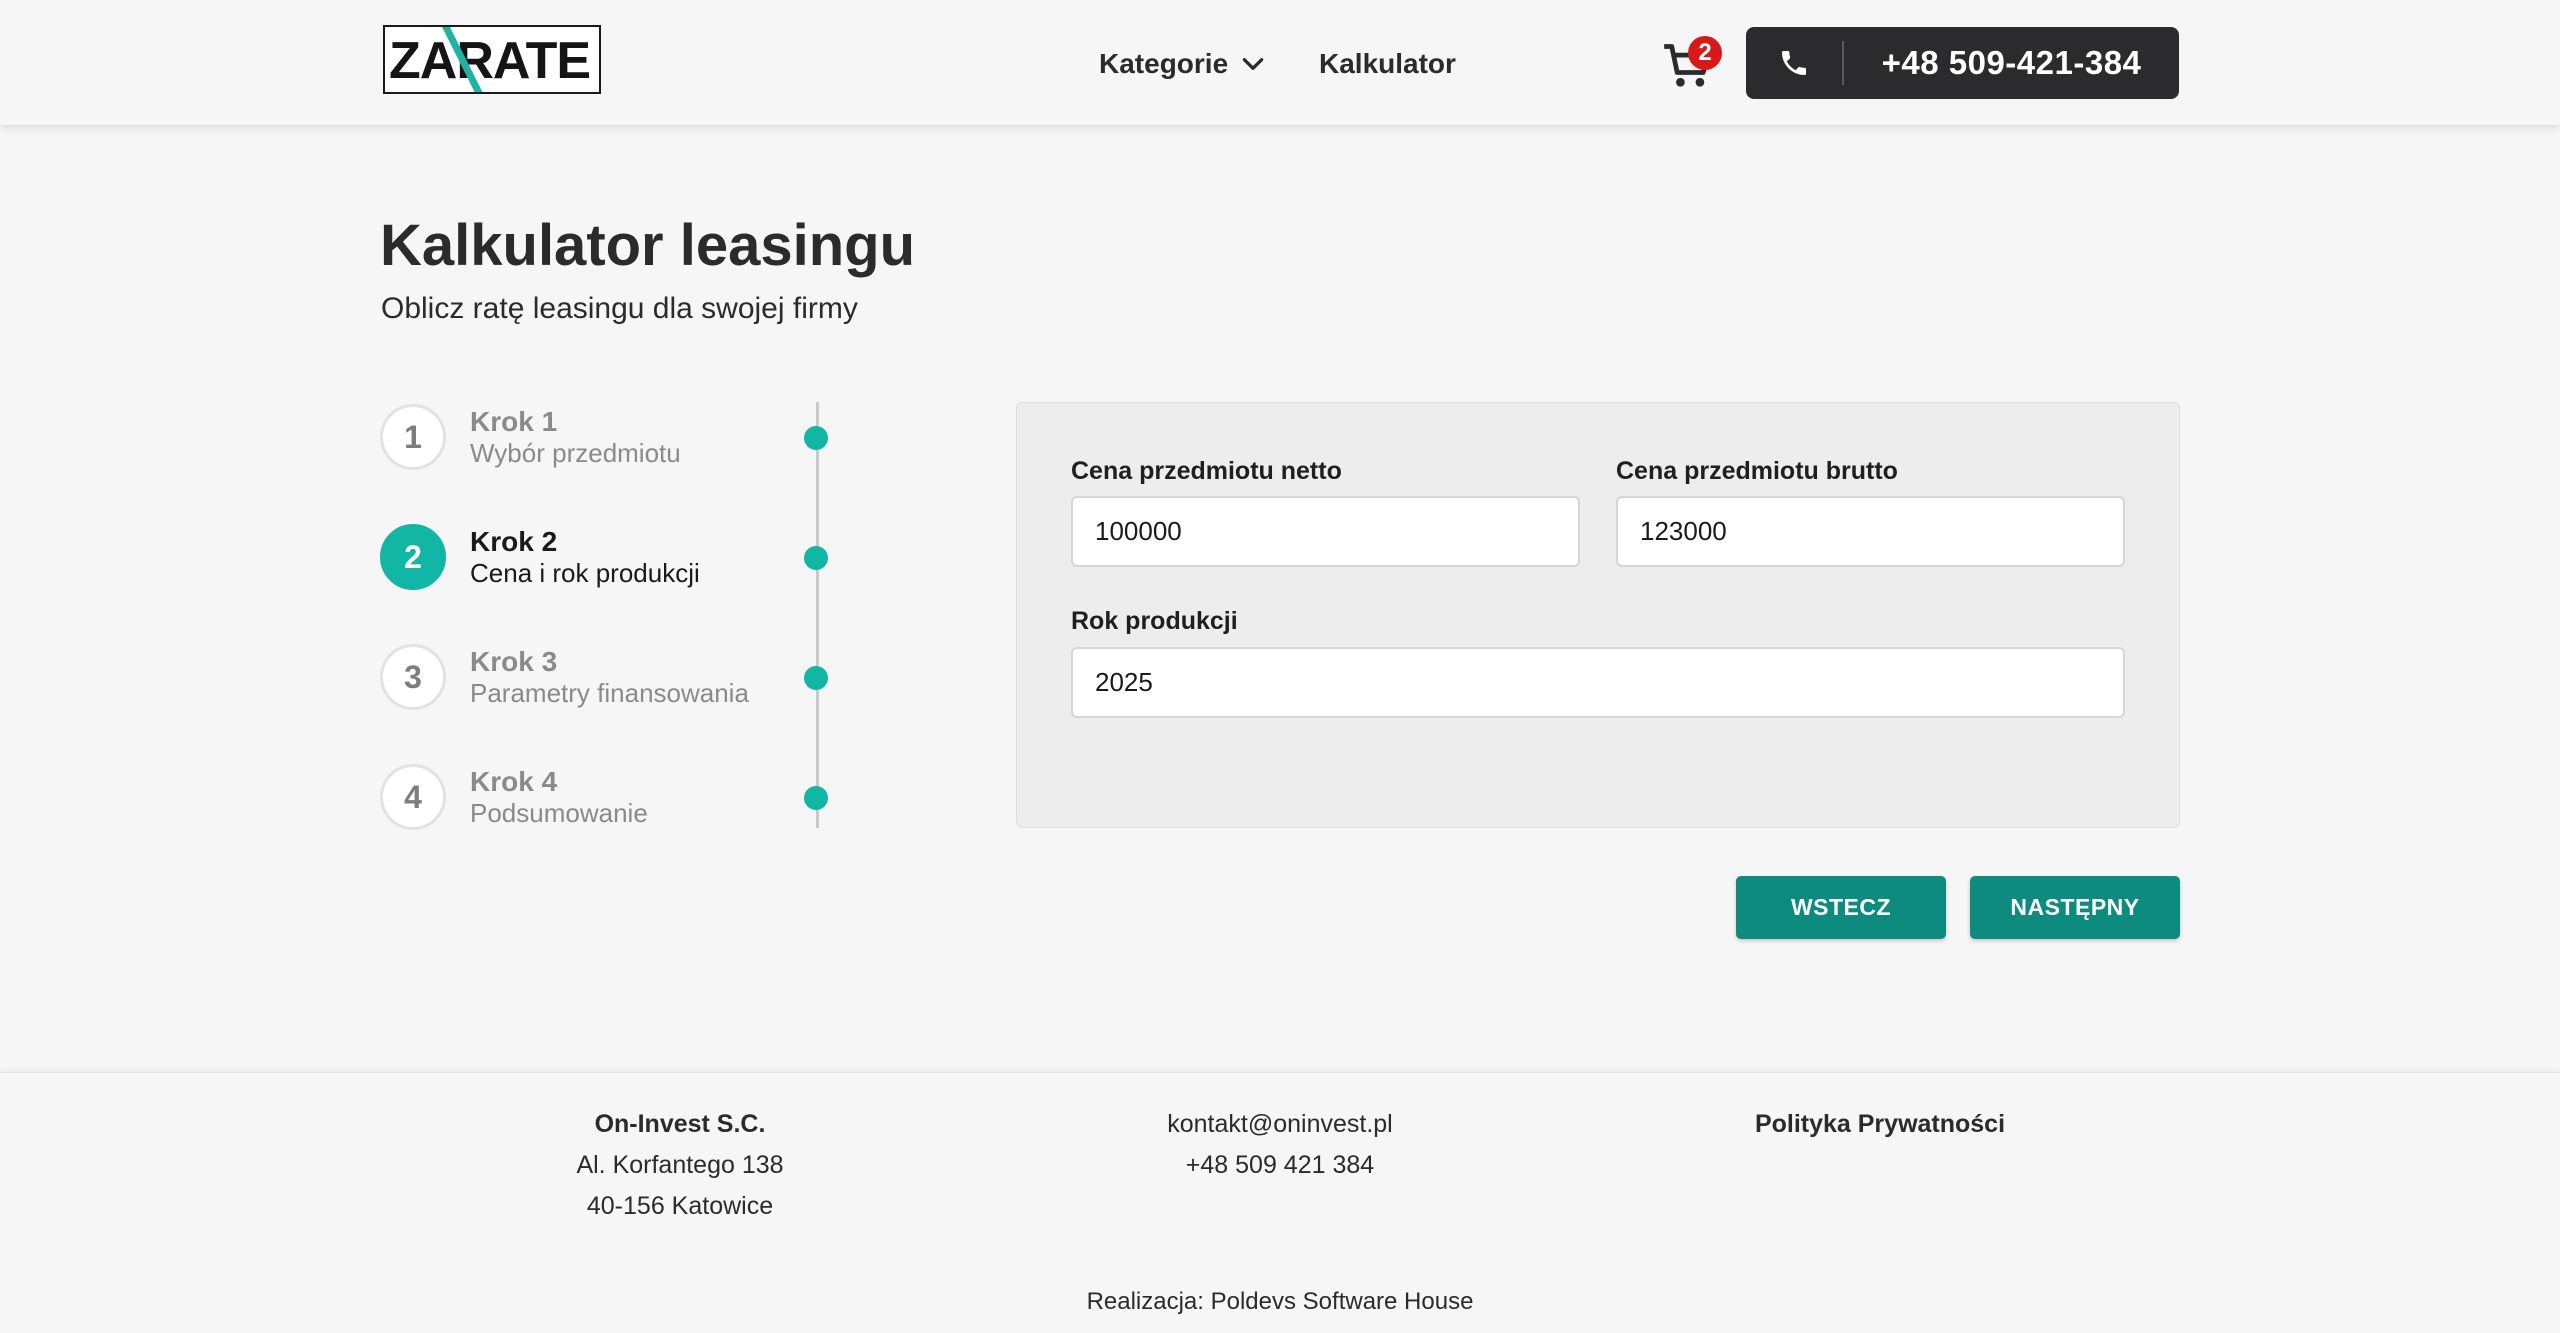 This screenshot has width=2560, height=1333. I want to click on step-2: 2 Krok 2 Cena i rok produkcji, so click(630, 557).